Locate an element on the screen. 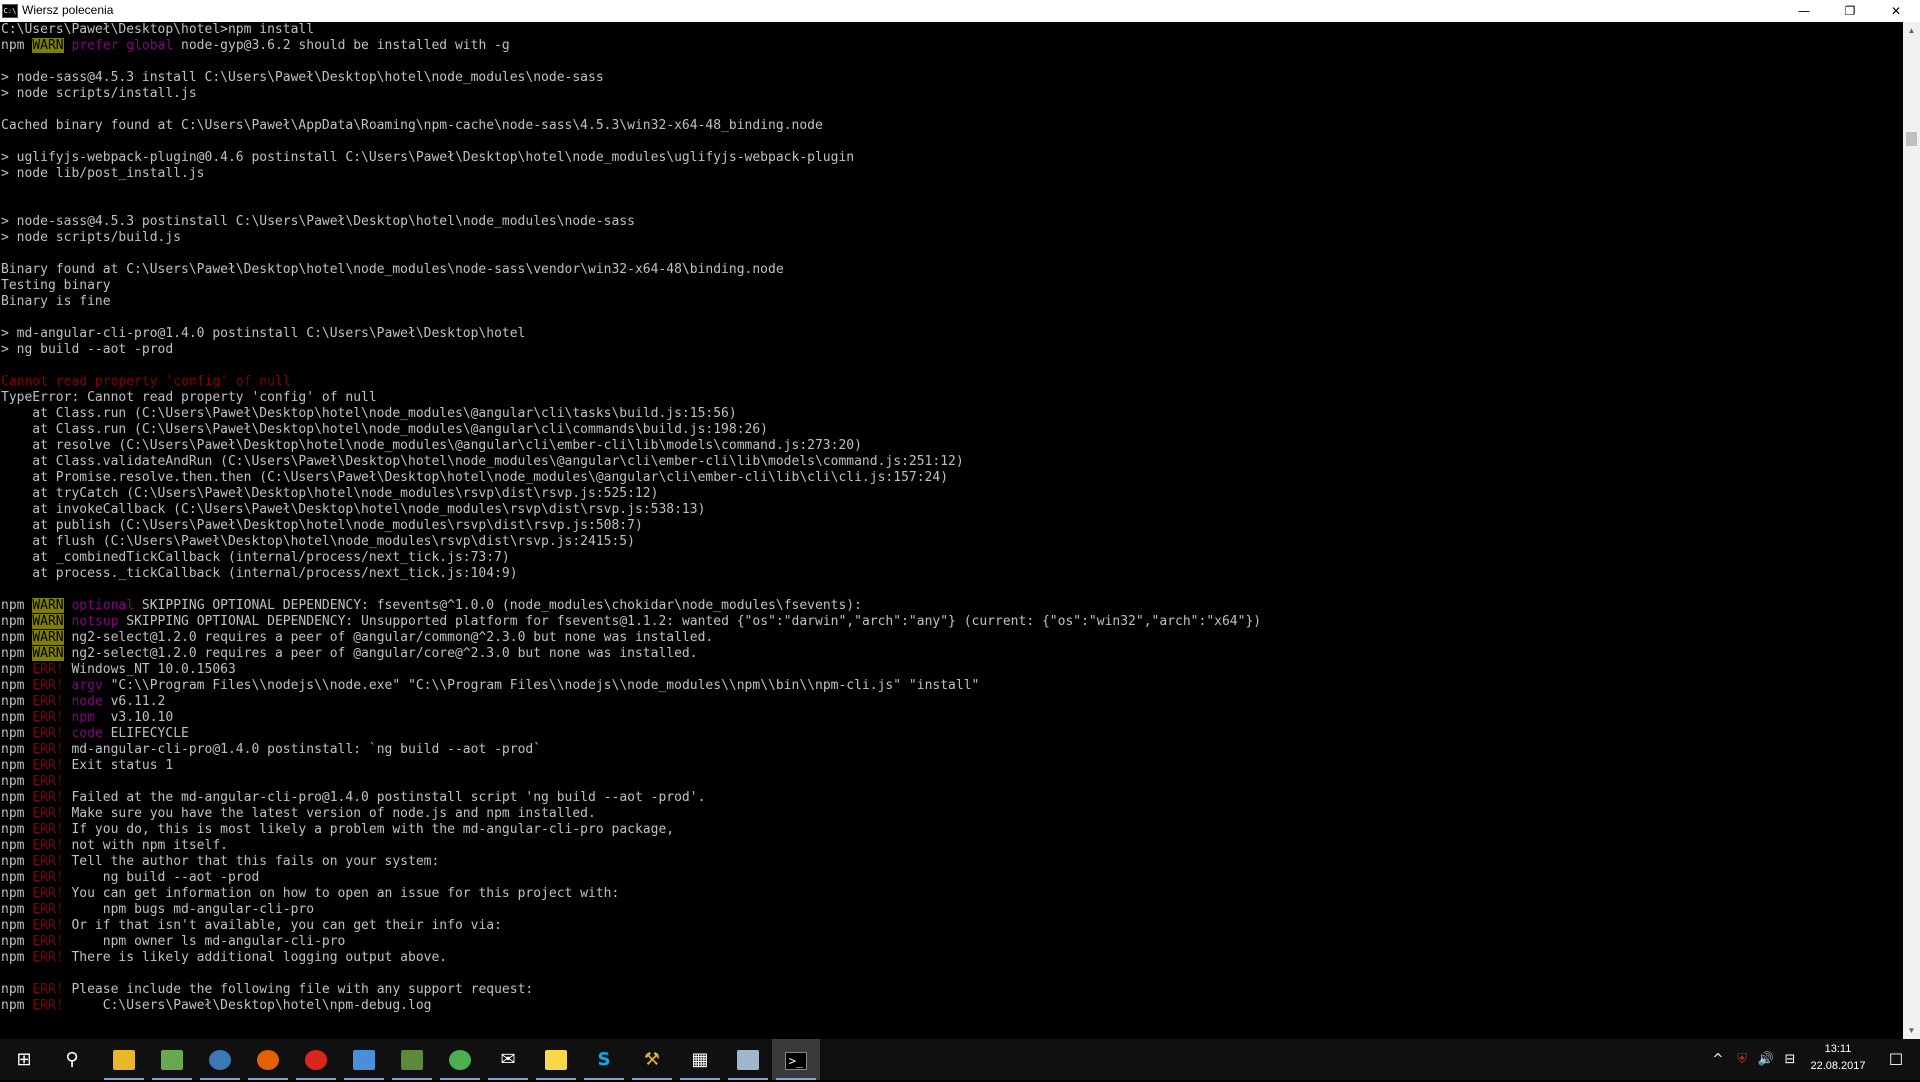  box-app-icon is located at coordinates (364, 1059).